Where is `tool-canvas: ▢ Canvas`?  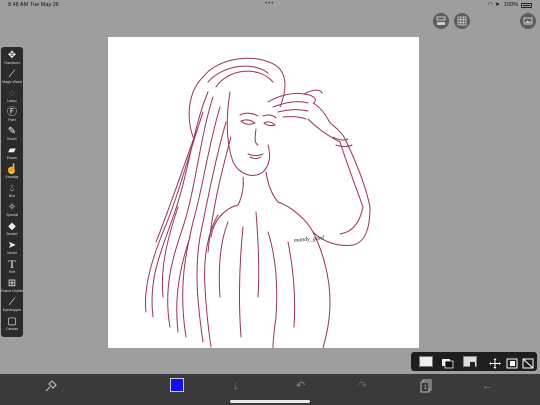
tool-canvas: ▢ Canvas is located at coordinates (12, 325).